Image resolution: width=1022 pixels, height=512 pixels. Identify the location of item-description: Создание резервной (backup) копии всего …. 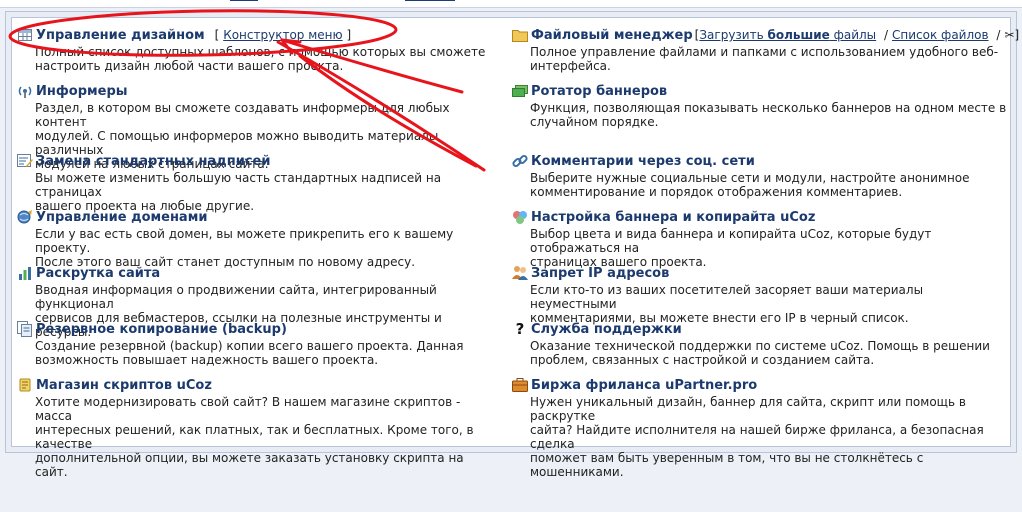
(252, 353).